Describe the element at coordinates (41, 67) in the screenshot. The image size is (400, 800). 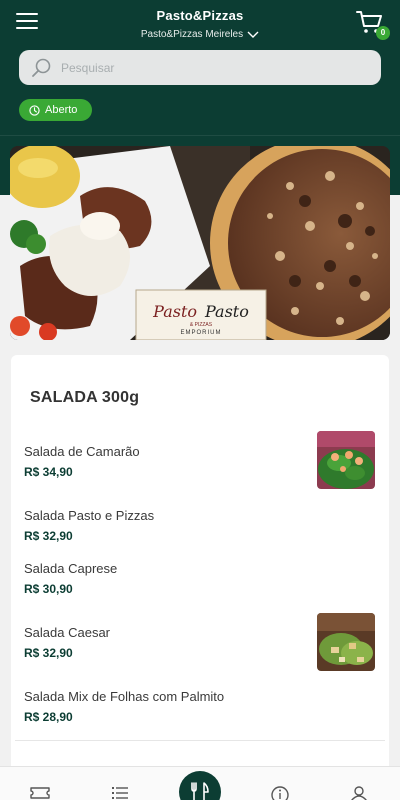
I see `search-icon` at that location.